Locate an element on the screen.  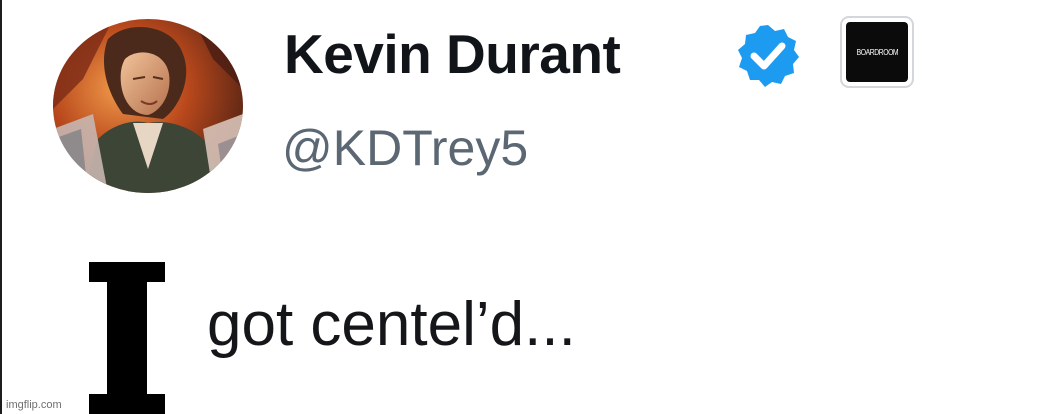
affiliate-badge: BOARDROOM is located at coordinates (877, 52).